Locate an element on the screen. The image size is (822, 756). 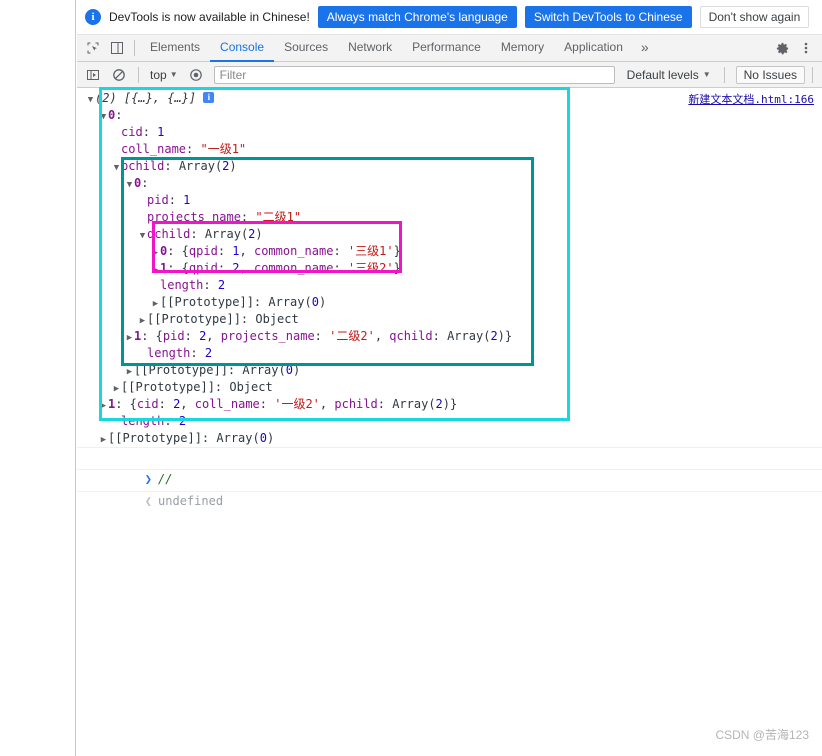
console-result-row: ❮ undefined is located at coordinates (449, 489).